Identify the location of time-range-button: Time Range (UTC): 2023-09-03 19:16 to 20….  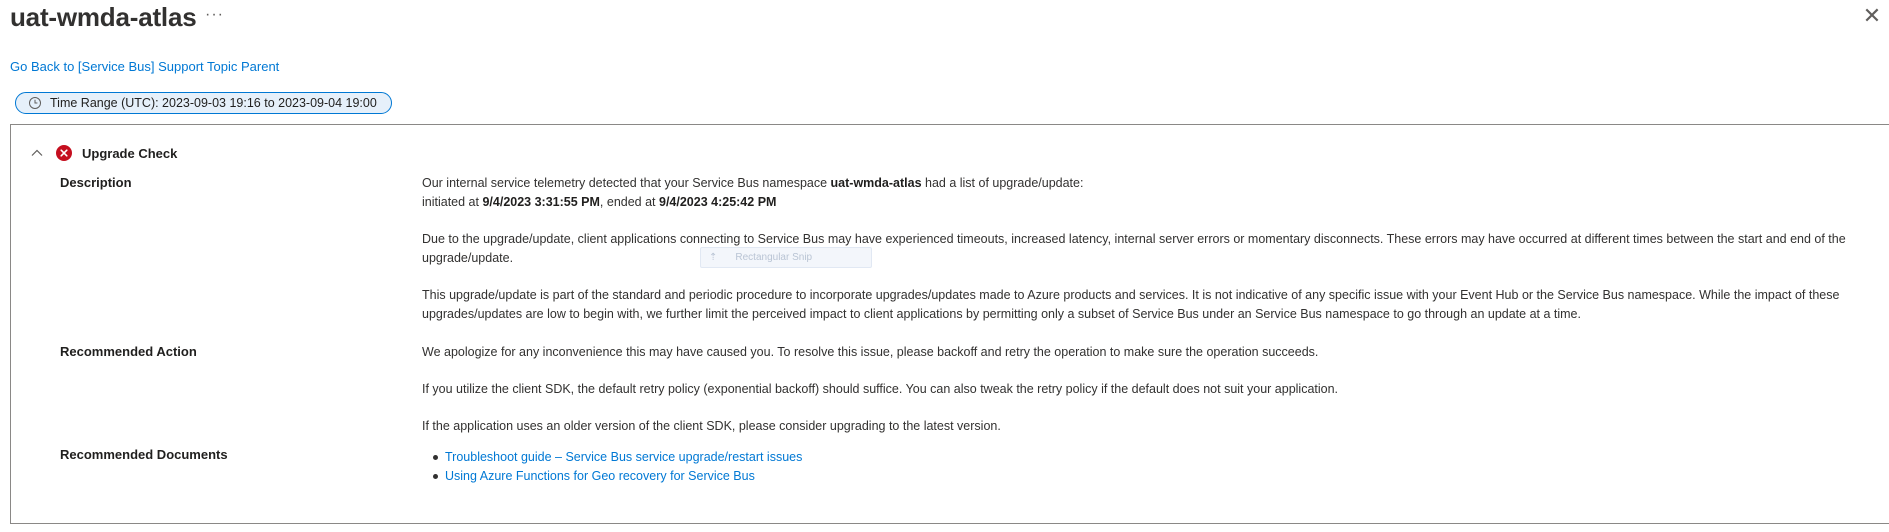
(203, 103).